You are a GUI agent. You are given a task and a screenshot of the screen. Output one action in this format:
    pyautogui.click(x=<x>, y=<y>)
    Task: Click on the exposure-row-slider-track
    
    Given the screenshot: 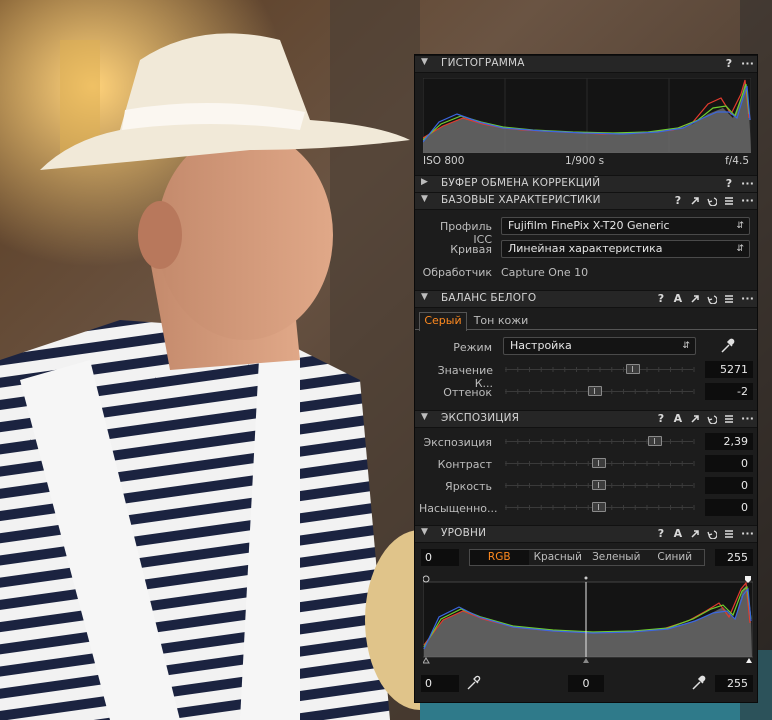 What is the action you would take?
    pyautogui.click(x=599, y=441)
    